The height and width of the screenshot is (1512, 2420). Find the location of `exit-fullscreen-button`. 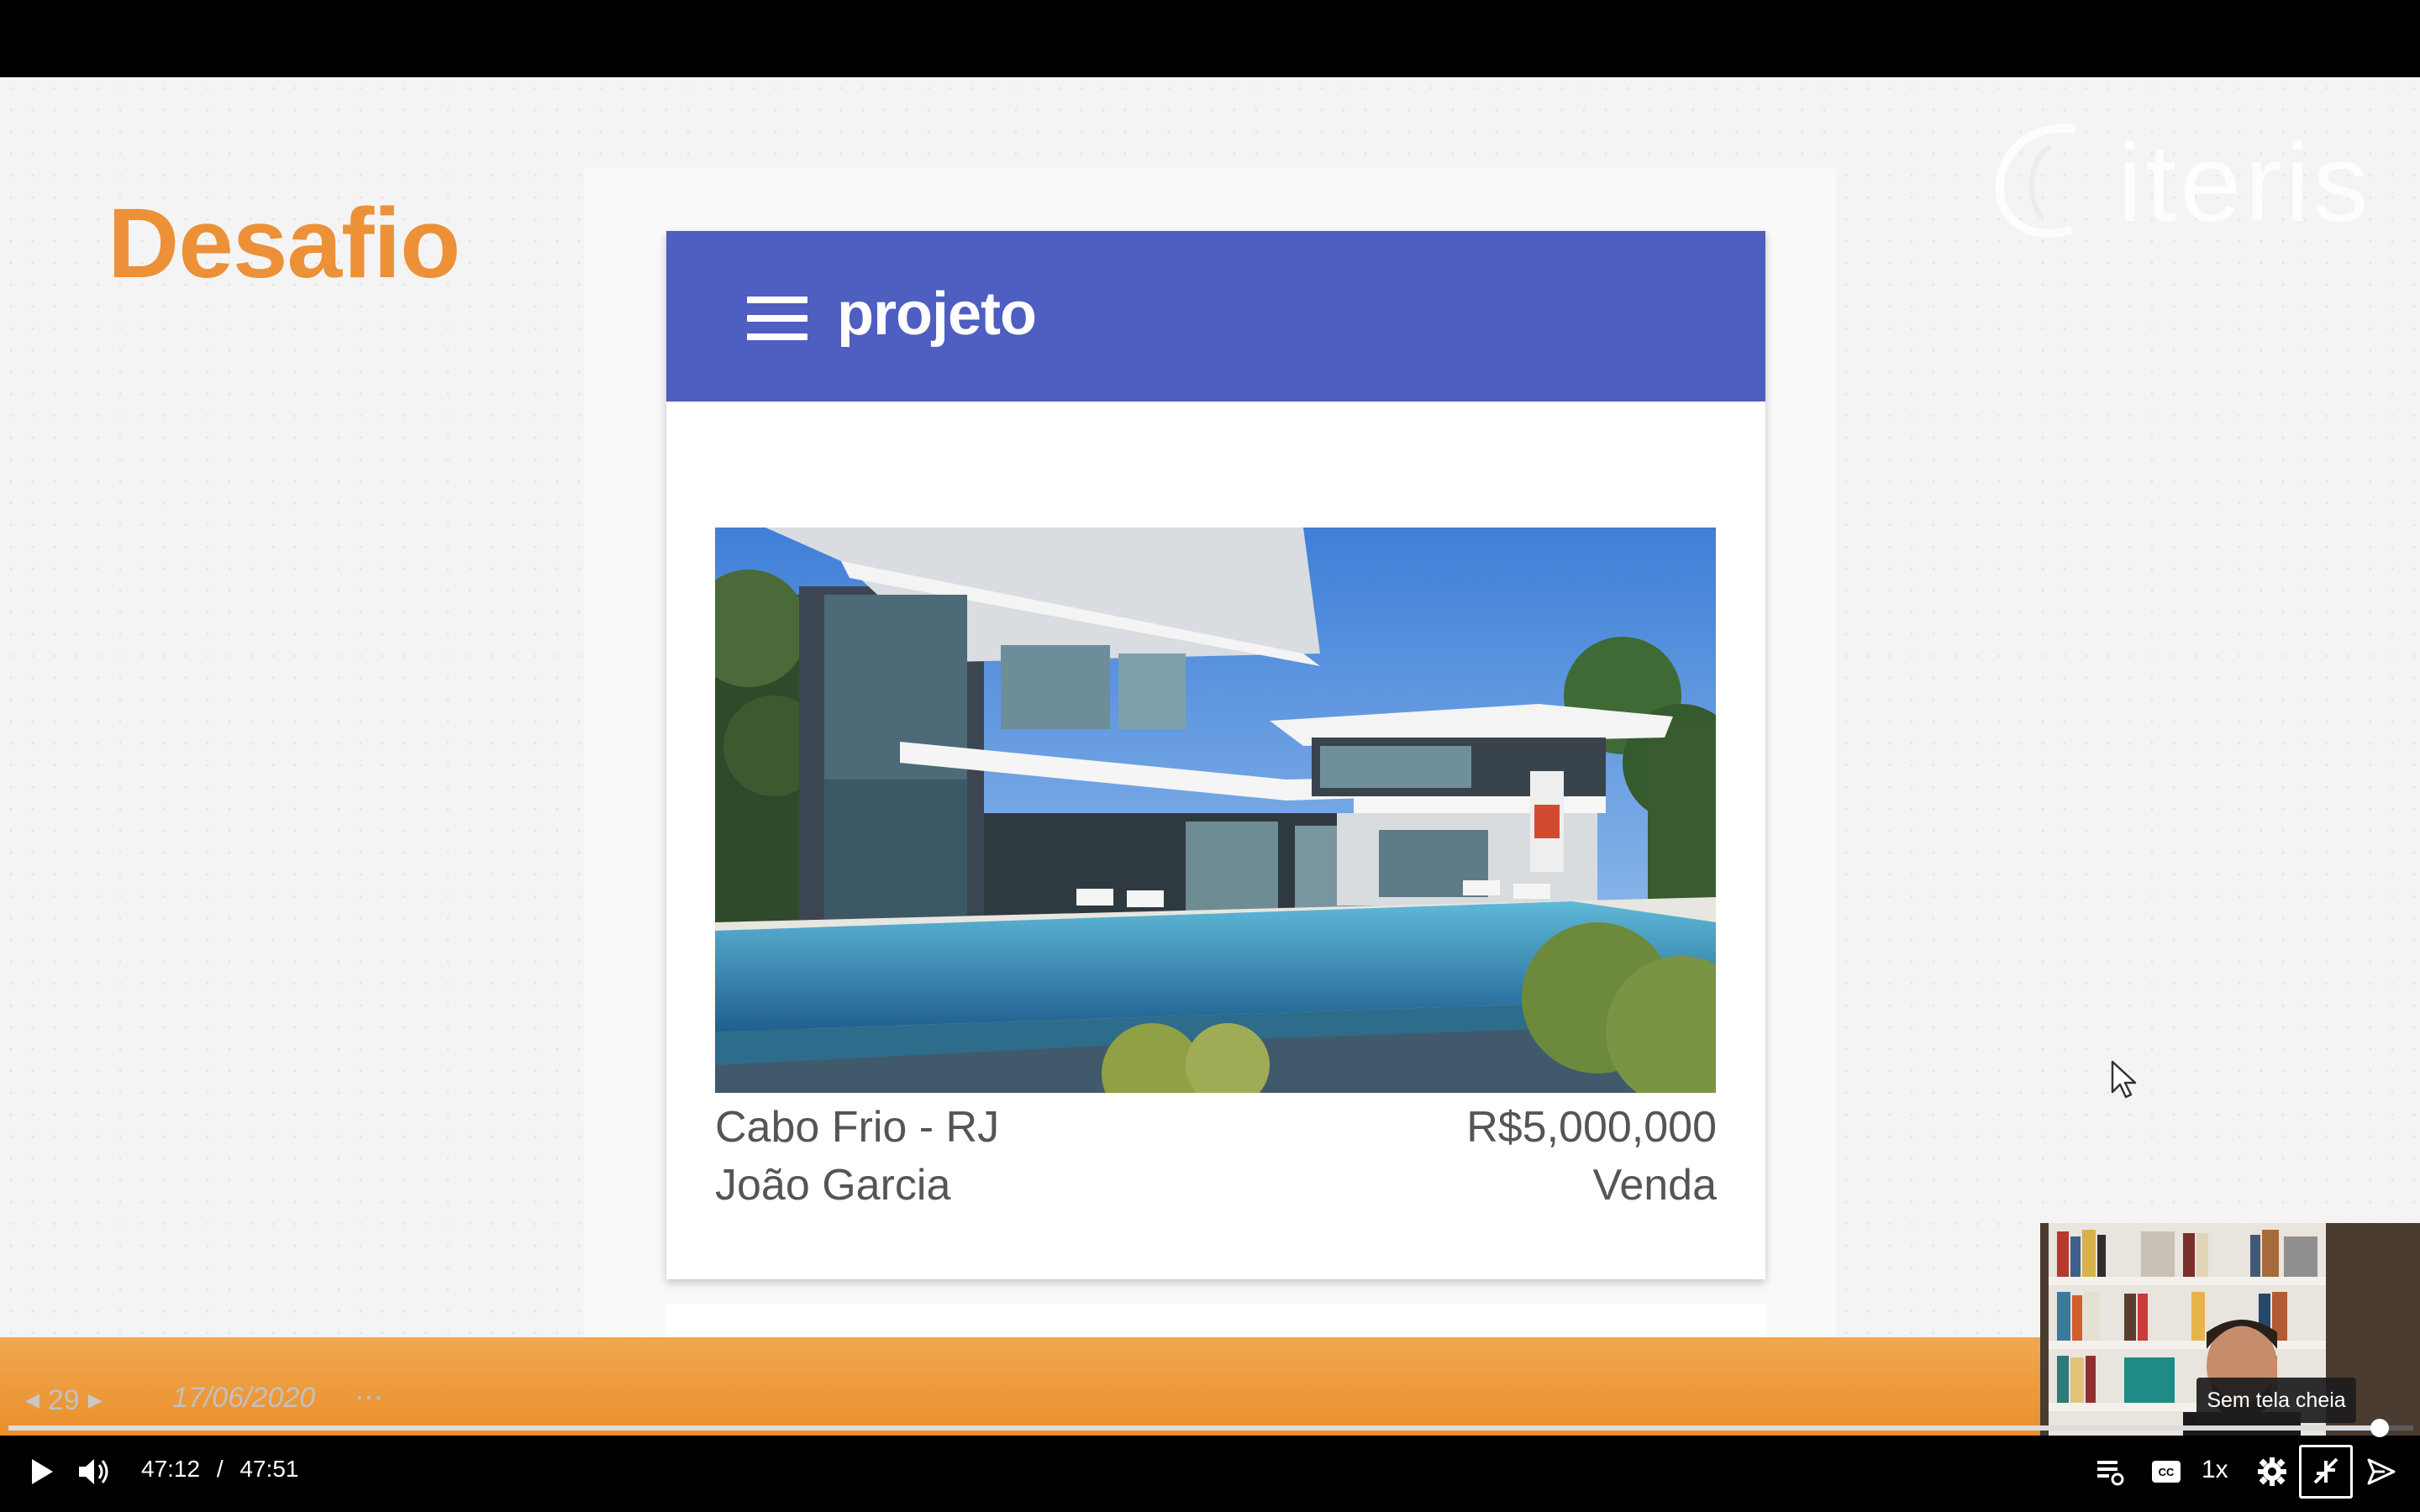

exit-fullscreen-button is located at coordinates (2326, 1472).